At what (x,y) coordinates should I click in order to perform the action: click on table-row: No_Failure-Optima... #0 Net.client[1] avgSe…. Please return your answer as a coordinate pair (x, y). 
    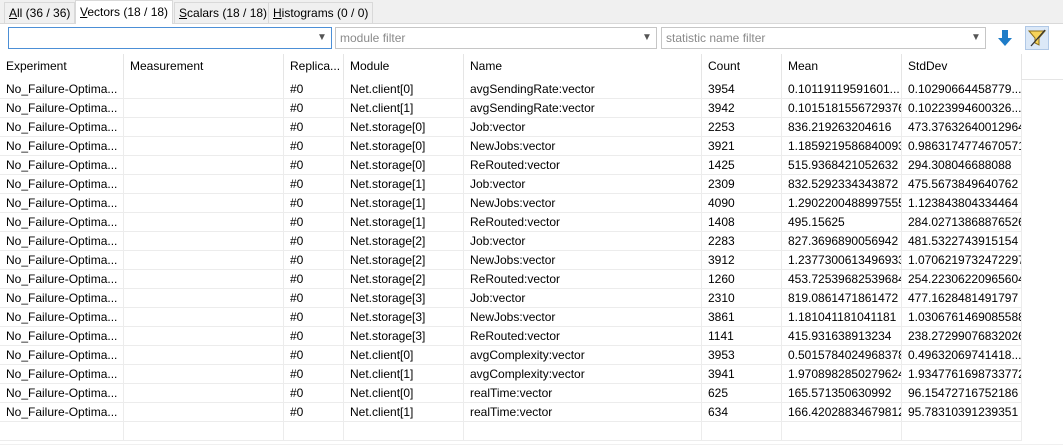
    Looking at the image, I should click on (531, 108).